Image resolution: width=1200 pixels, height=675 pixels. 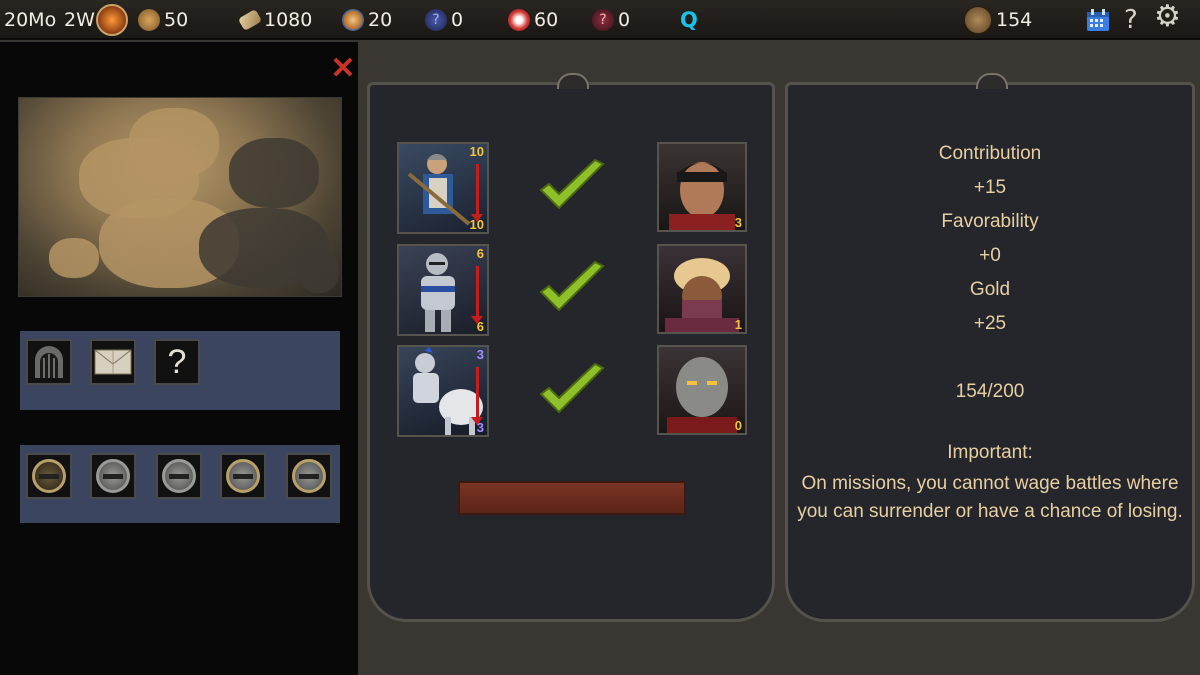 What do you see at coordinates (990, 323) in the screenshot?
I see `gold-value: +25` at bounding box center [990, 323].